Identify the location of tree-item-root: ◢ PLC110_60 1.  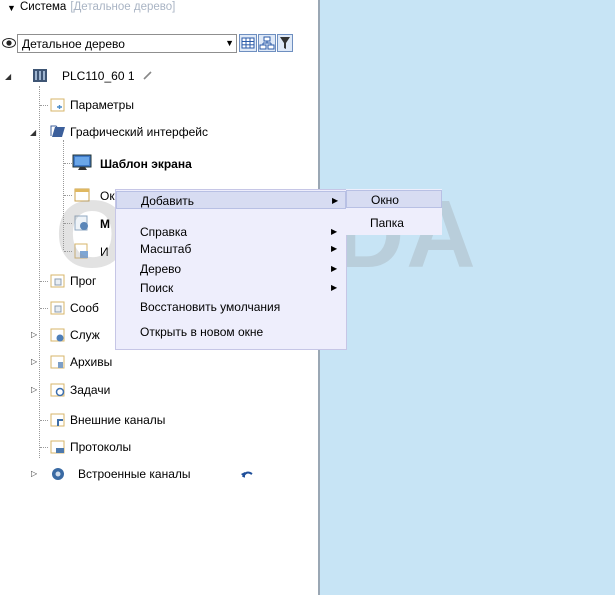
(159, 76).